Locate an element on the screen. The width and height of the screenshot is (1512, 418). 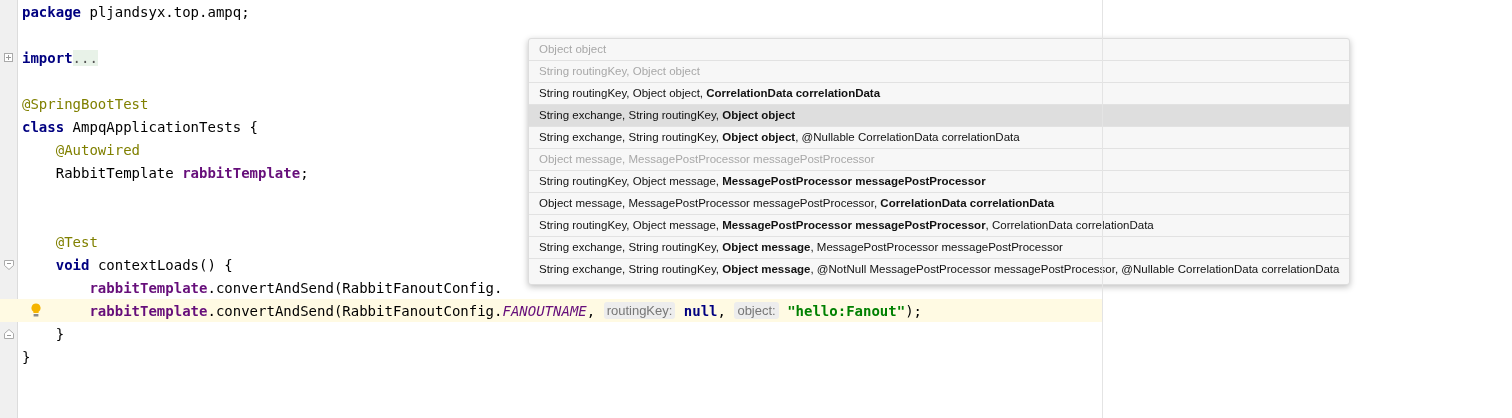
signature-item: String routingKey, Object message, MessagePostProcessor messagePostProcessor, CorrelationData correlationData is located at coordinates (939, 226).